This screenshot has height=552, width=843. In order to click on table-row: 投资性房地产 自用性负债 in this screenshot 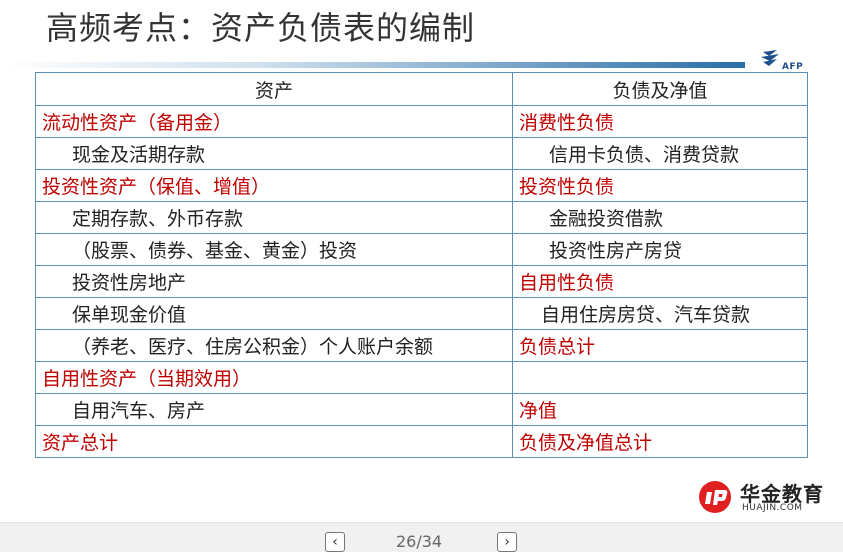, I will do `click(421, 281)`.